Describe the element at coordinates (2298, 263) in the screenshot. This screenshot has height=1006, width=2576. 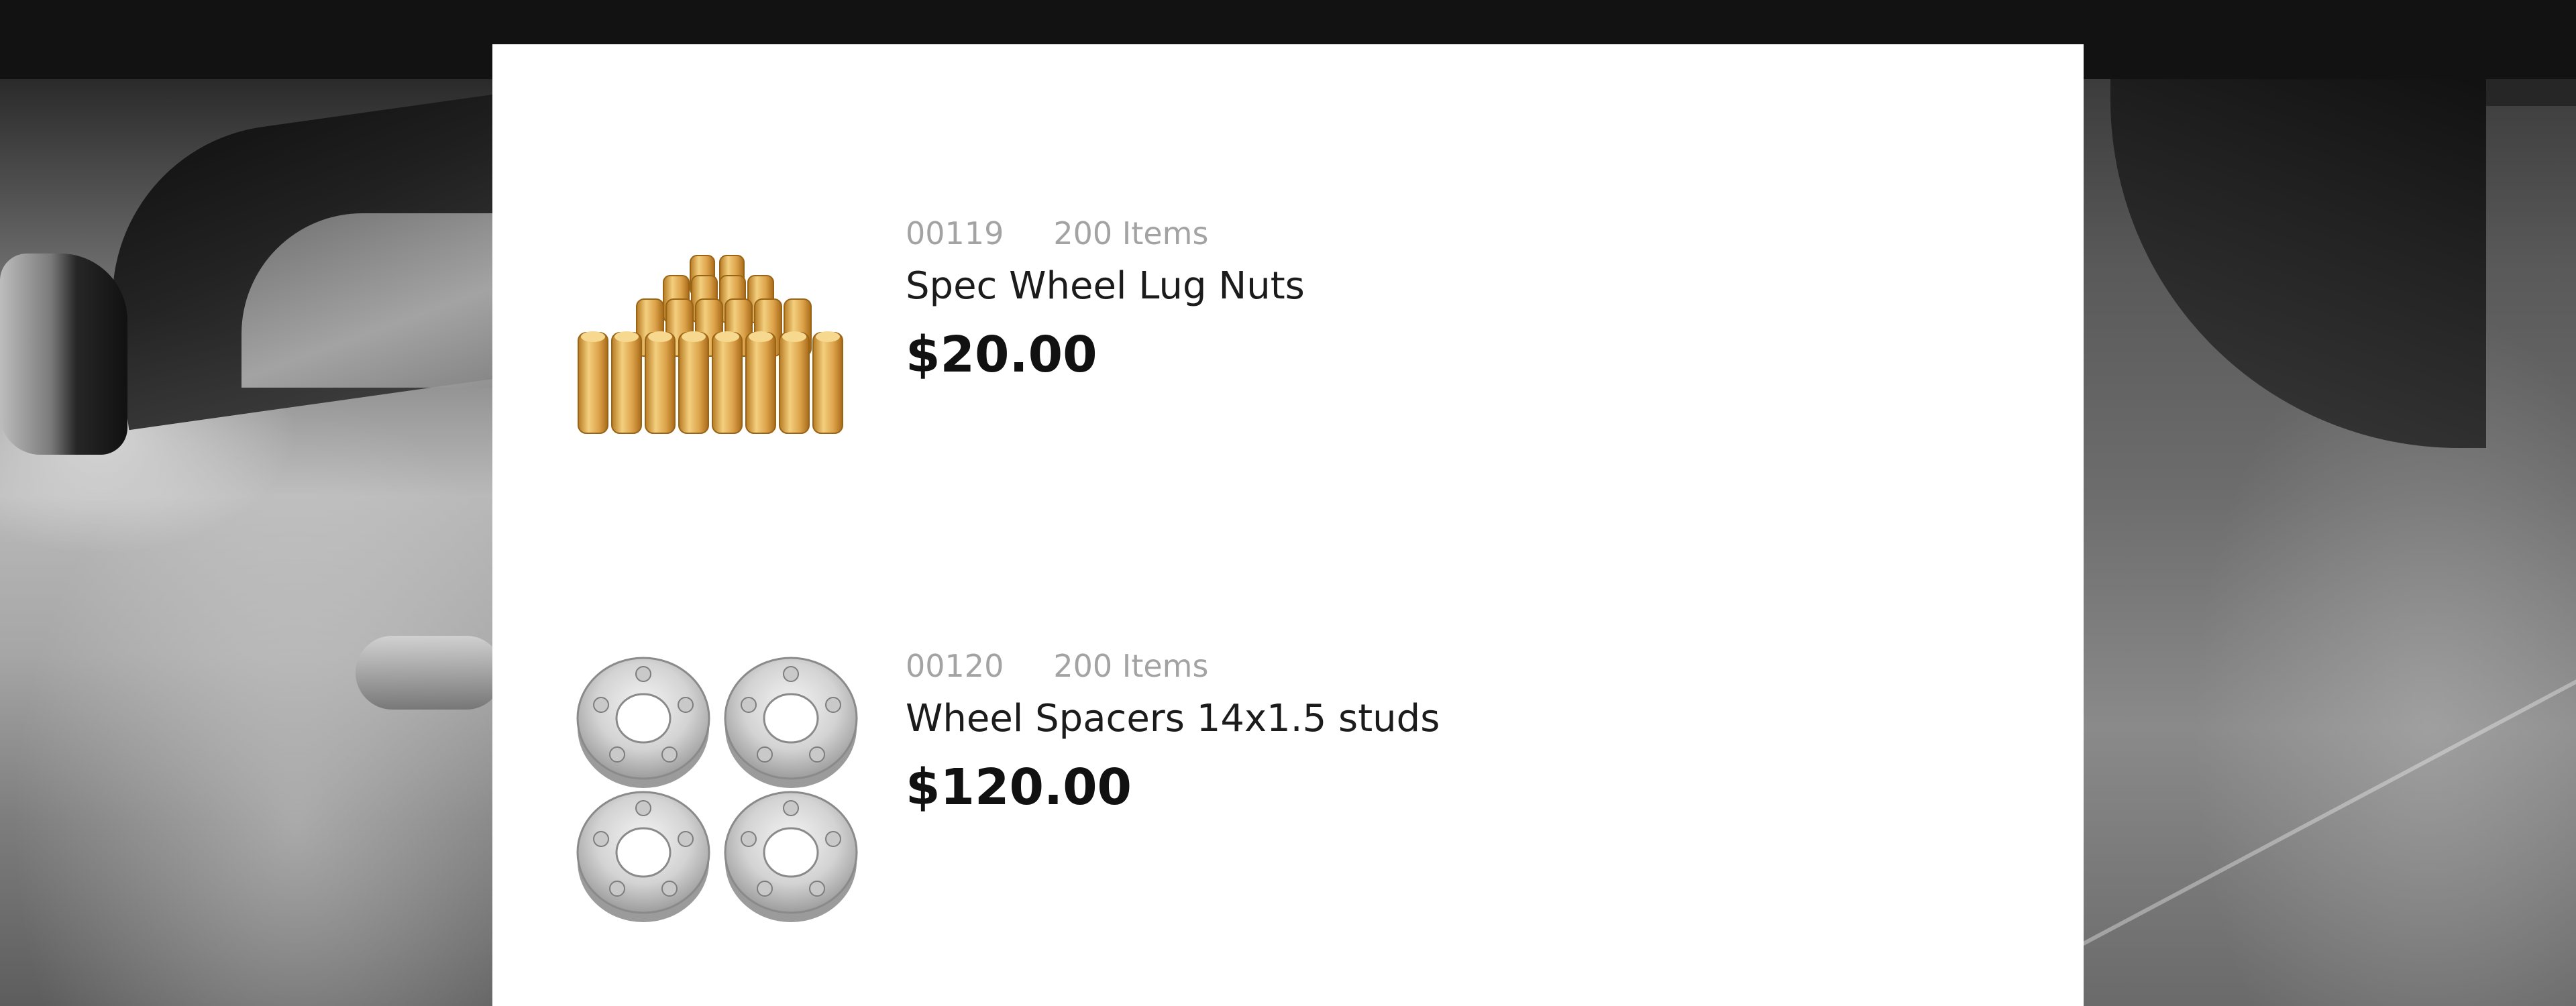
I see `car-rear-glass` at that location.